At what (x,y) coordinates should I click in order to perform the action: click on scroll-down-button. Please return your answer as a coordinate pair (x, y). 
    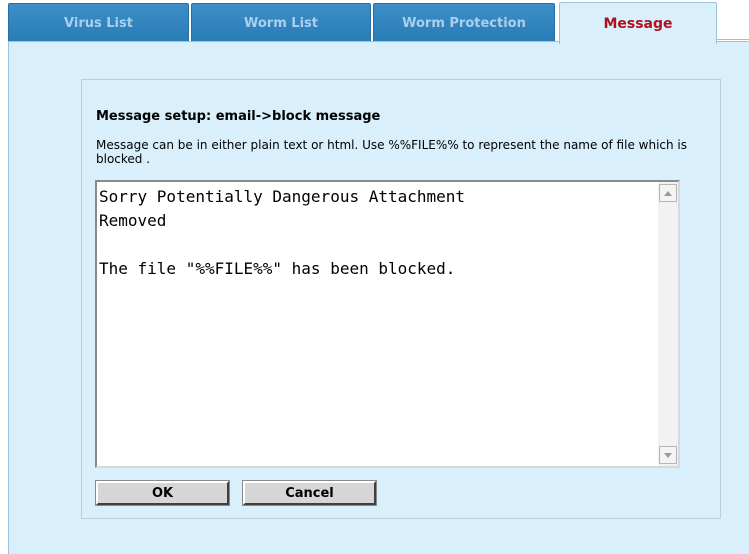
    Looking at the image, I should click on (668, 455).